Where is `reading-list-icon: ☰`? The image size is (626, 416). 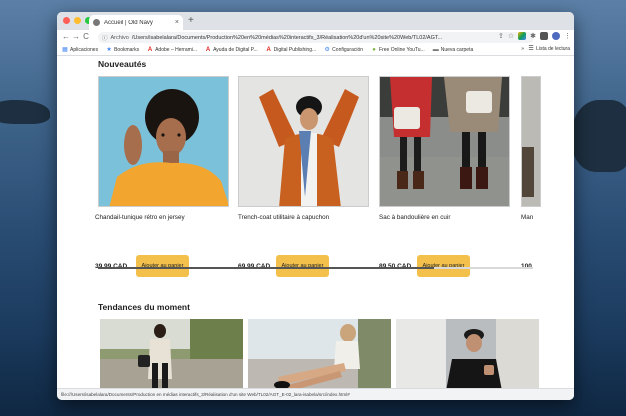 reading-list-icon: ☰ is located at coordinates (531, 49).